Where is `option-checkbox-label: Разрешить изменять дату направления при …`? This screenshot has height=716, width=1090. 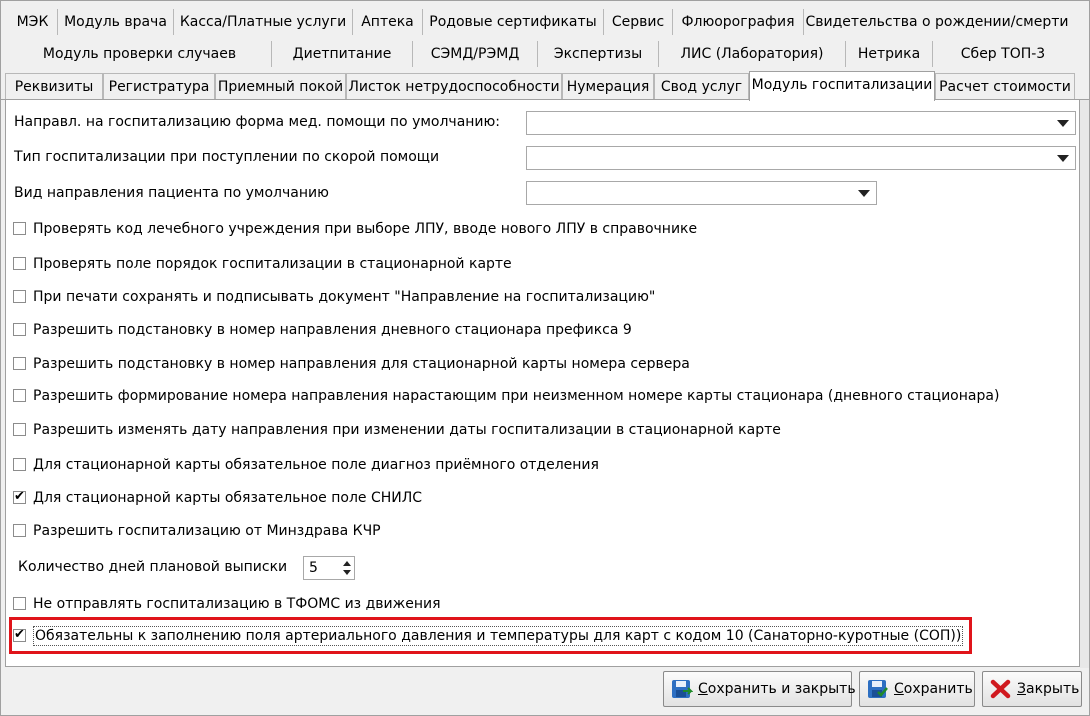
option-checkbox-label: Разрешить изменять дату направления при … is located at coordinates (407, 430).